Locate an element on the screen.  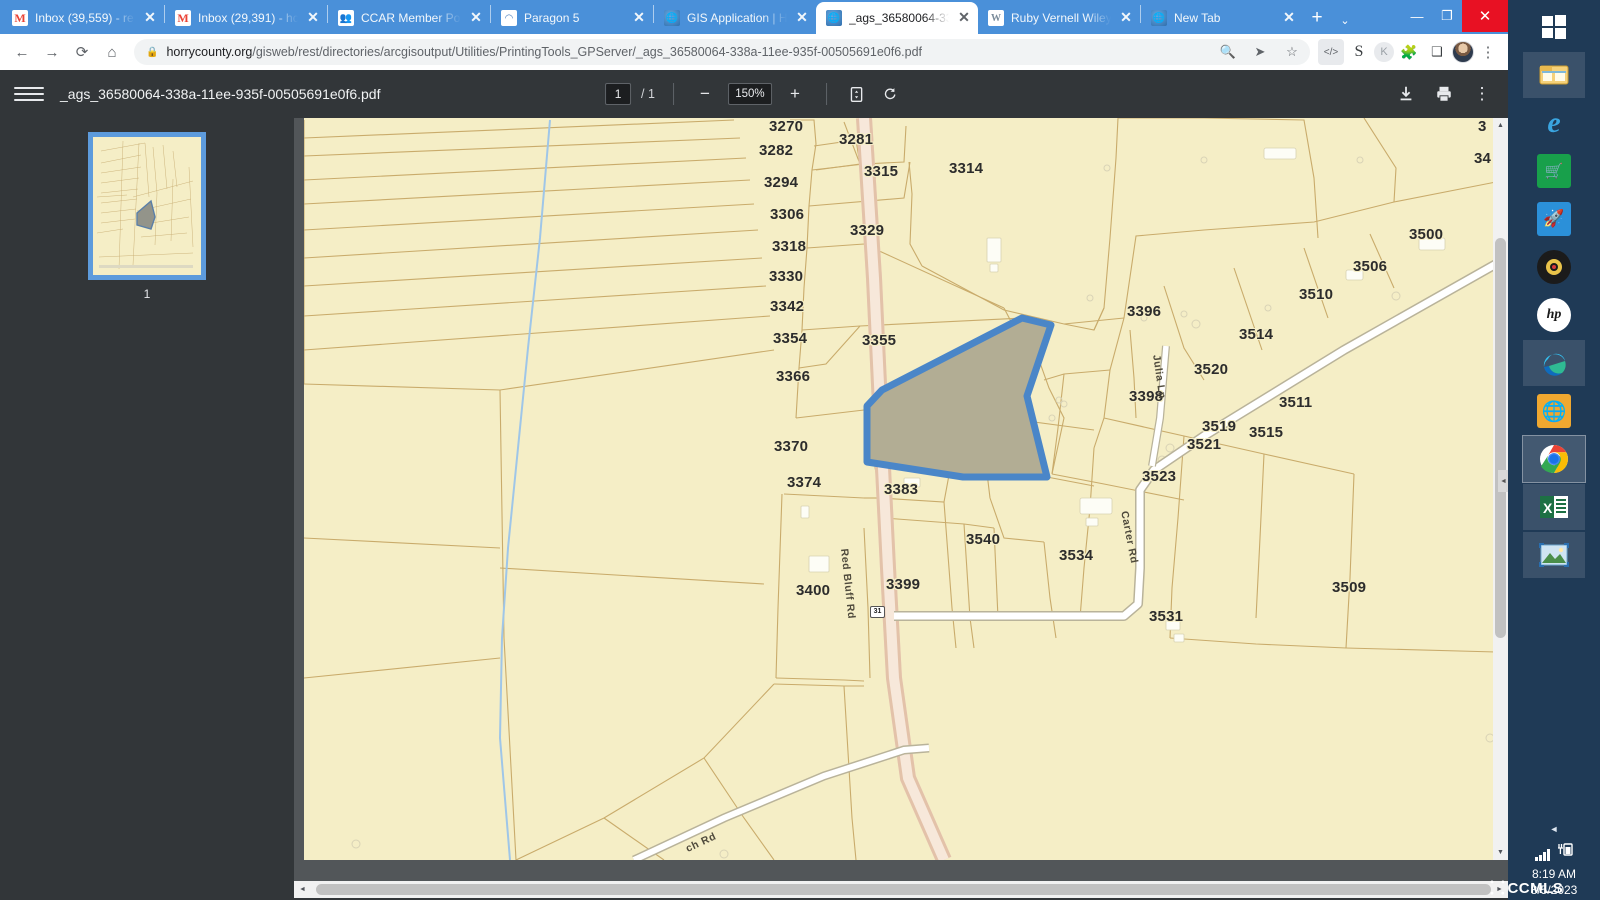
start-icon is located at coordinates (1554, 27).